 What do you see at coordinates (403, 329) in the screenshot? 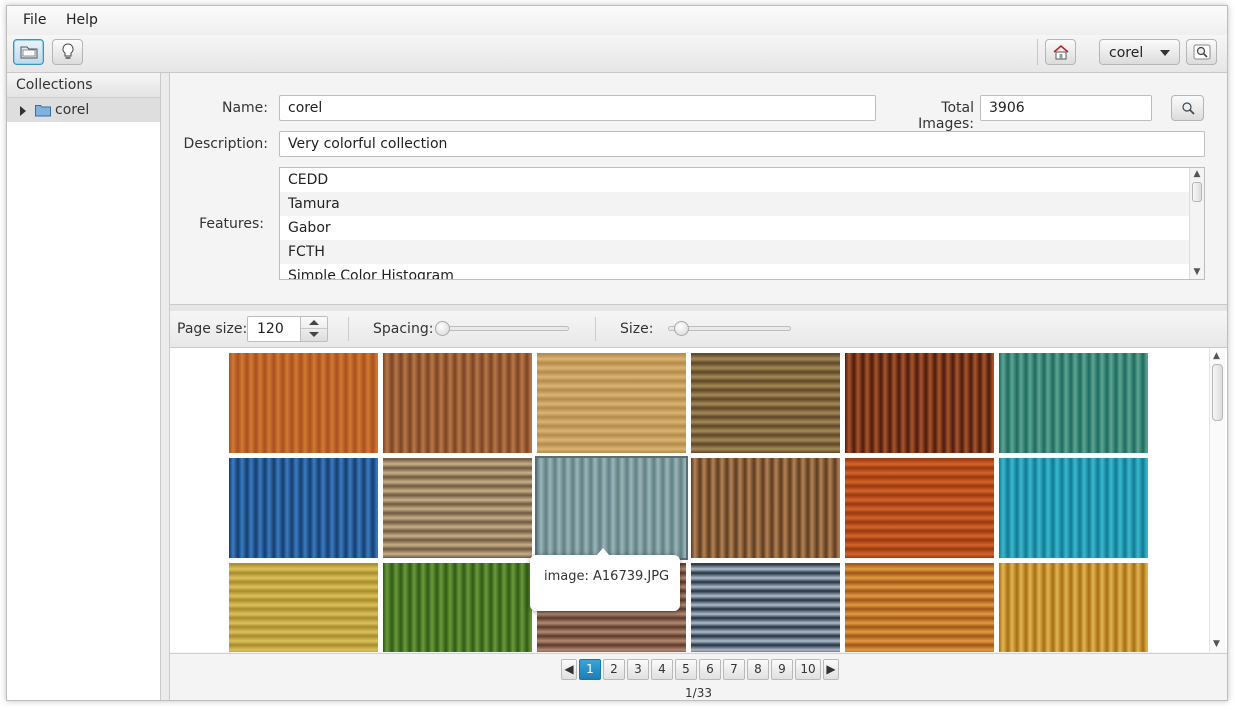
I see `spacing-label: Spacing:` at bounding box center [403, 329].